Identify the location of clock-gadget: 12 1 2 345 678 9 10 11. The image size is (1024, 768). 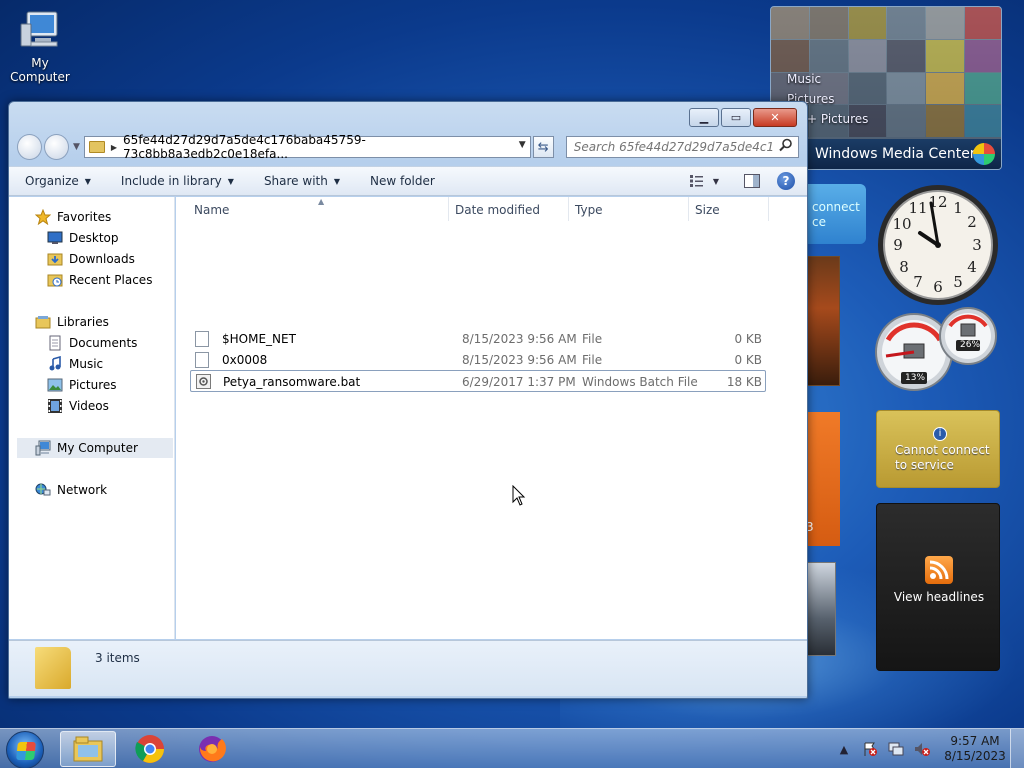
(938, 245).